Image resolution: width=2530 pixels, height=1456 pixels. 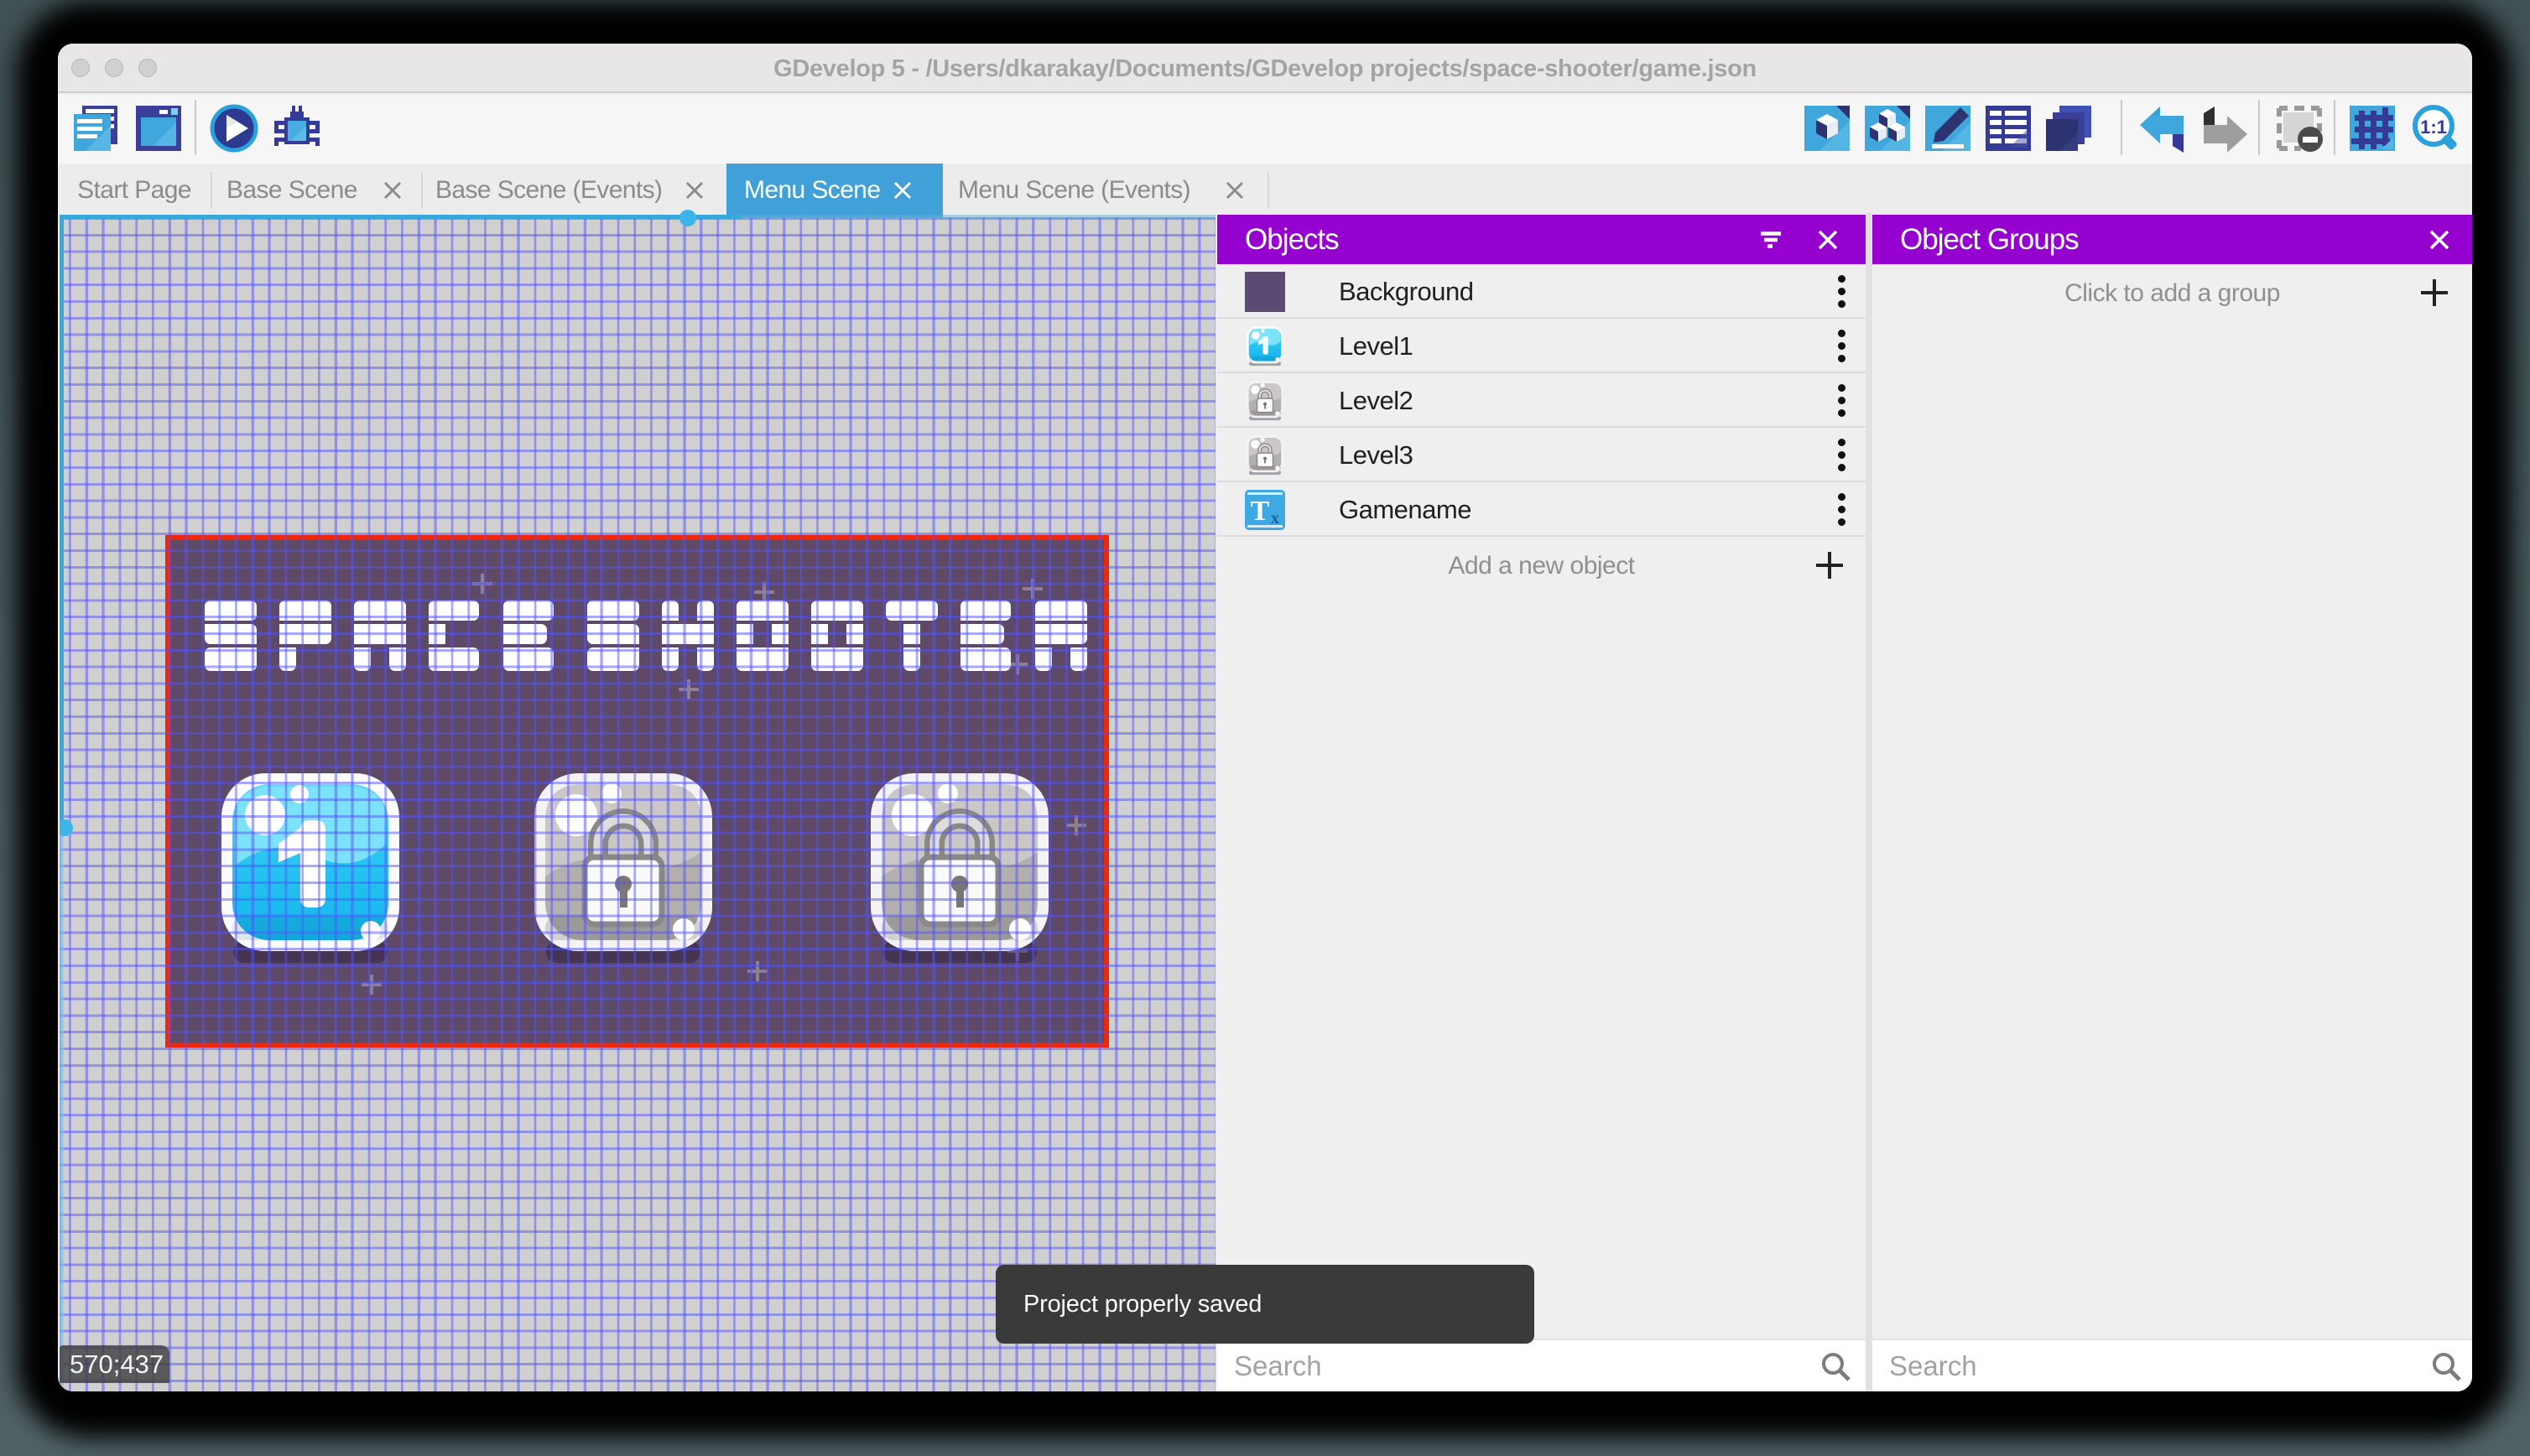 What do you see at coordinates (1260, 512) in the screenshot?
I see `svg-text: T` at bounding box center [1260, 512].